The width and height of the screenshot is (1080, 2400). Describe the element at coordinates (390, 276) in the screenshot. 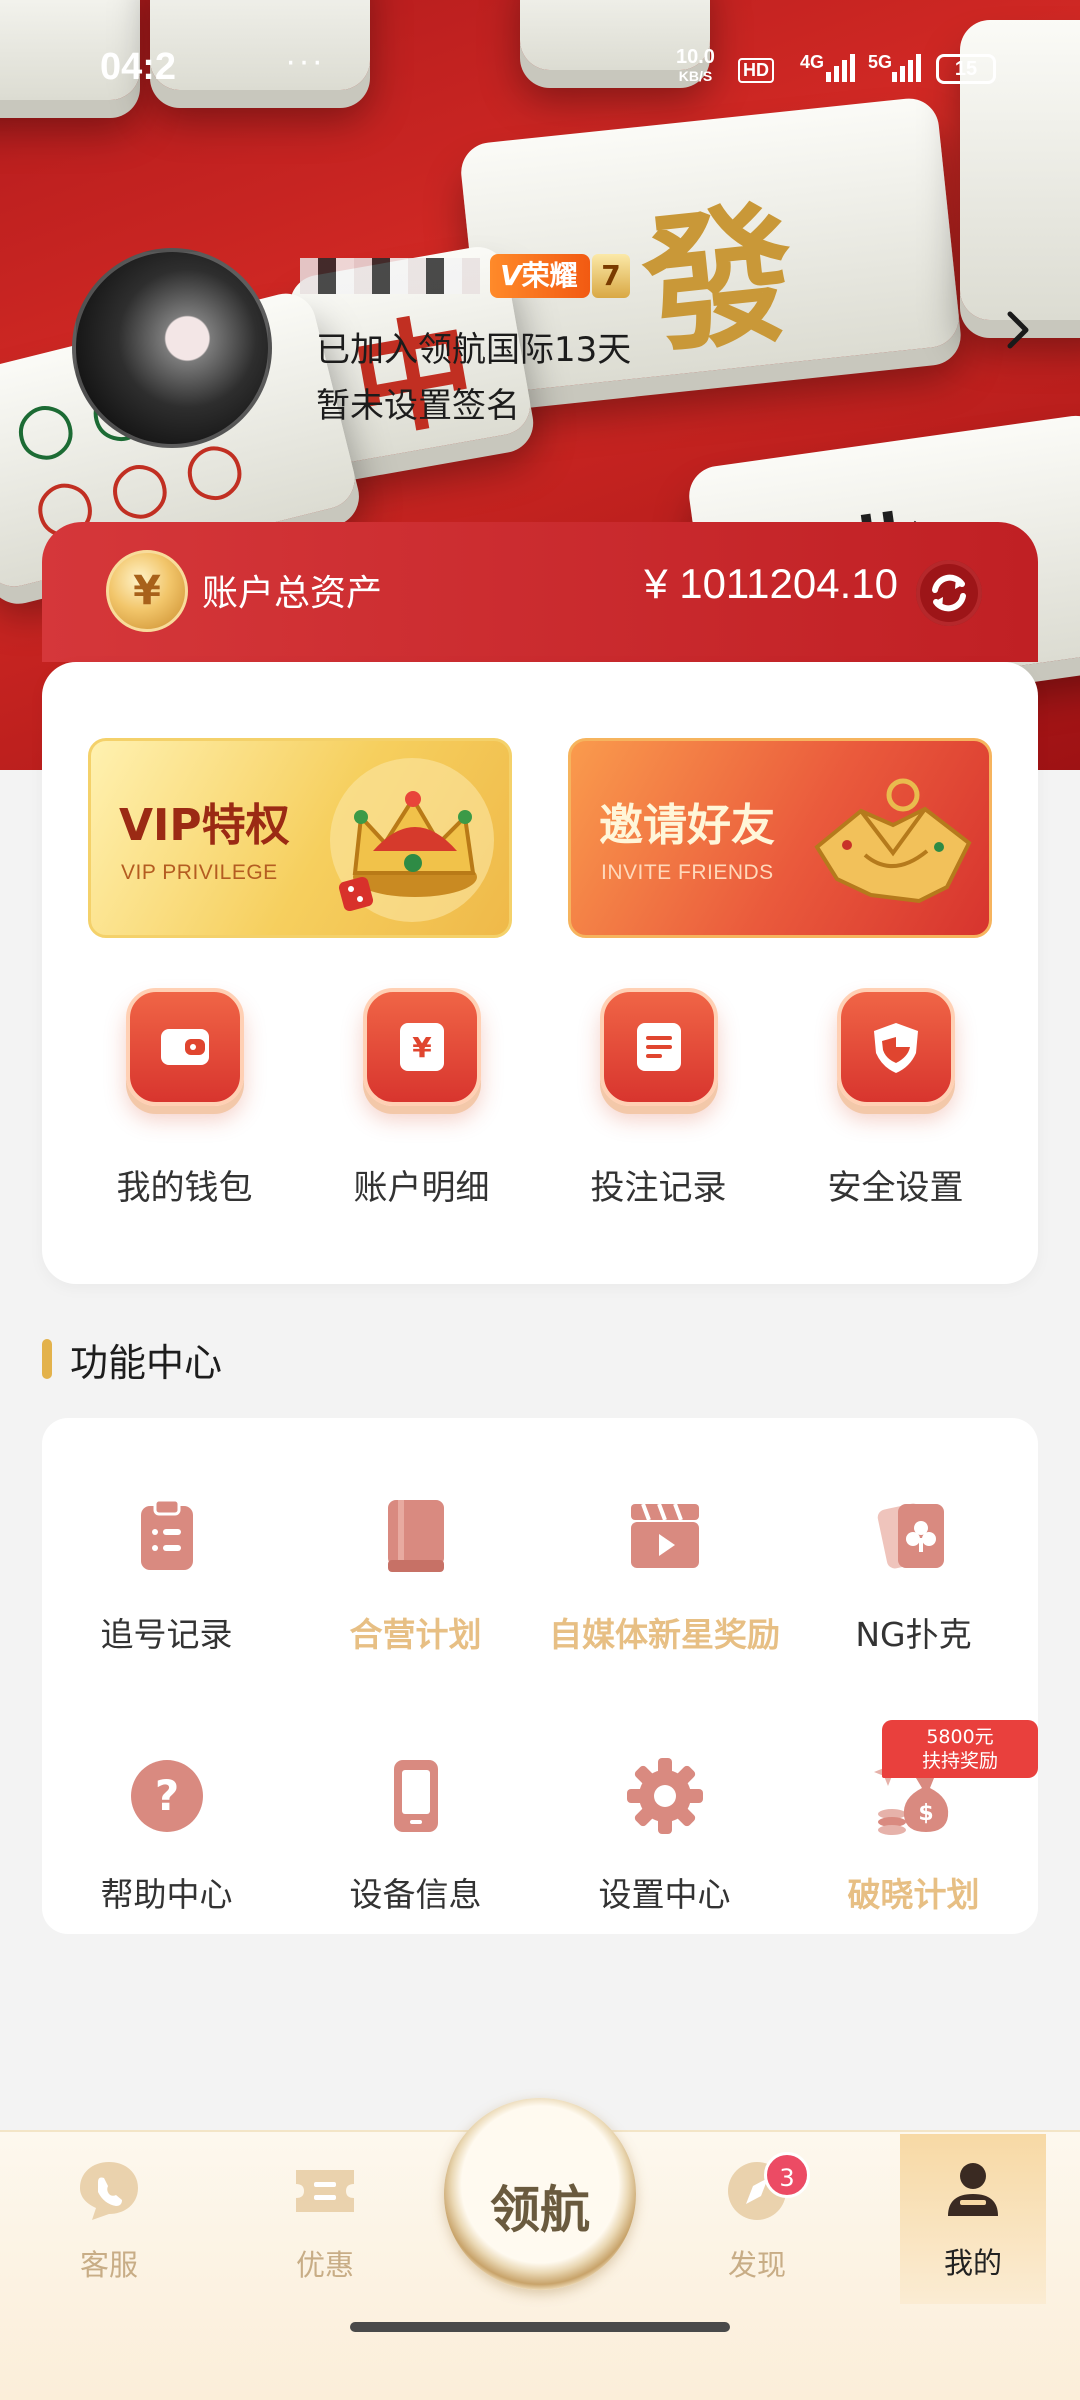

I see `nickname-redacted` at that location.